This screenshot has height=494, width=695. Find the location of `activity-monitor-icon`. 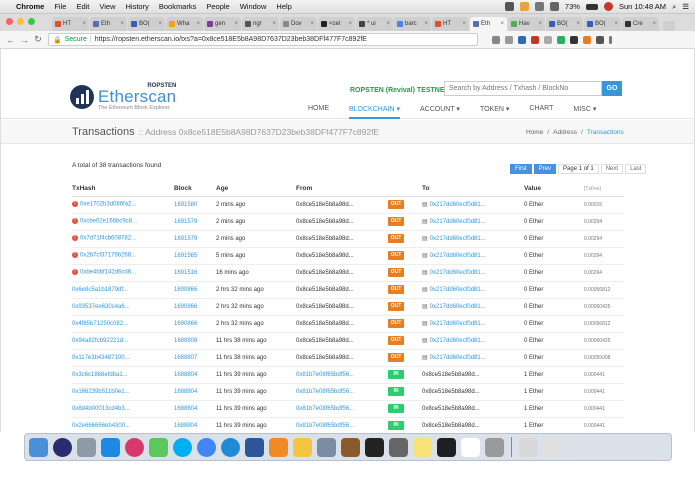

activity-monitor-icon is located at coordinates (446, 447).